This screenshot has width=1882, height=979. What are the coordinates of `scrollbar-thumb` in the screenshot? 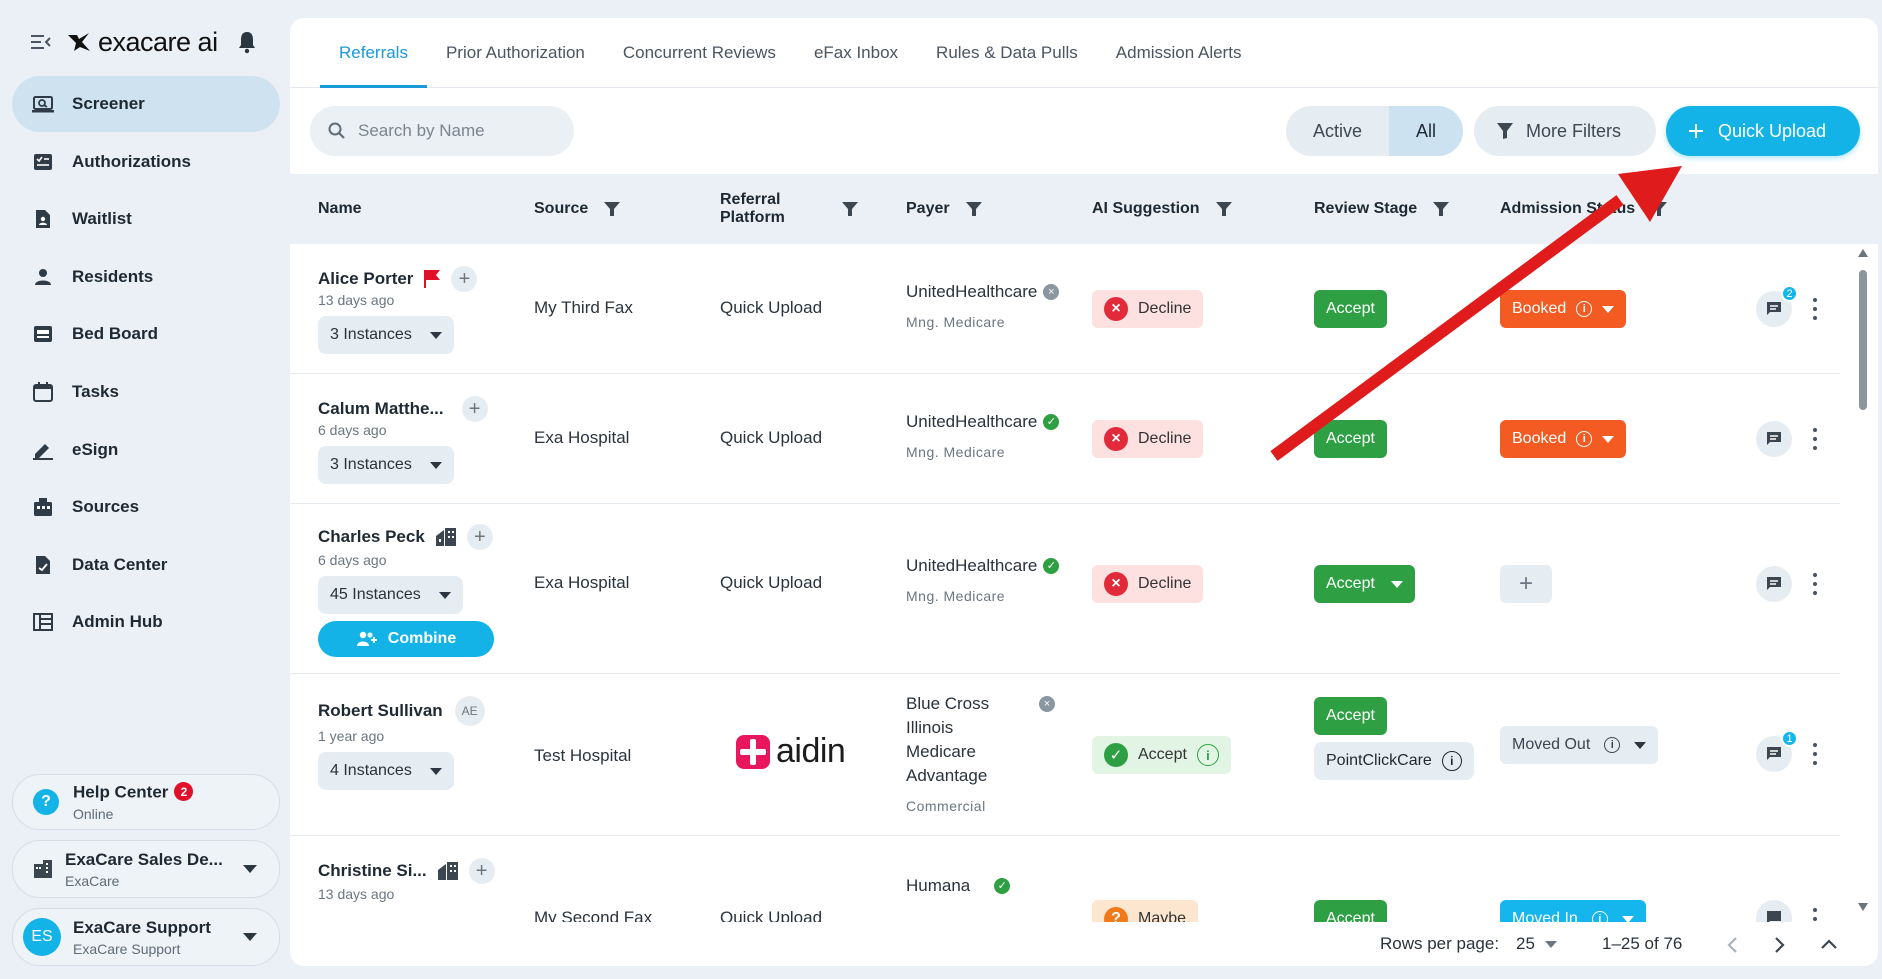 It's located at (1863, 340).